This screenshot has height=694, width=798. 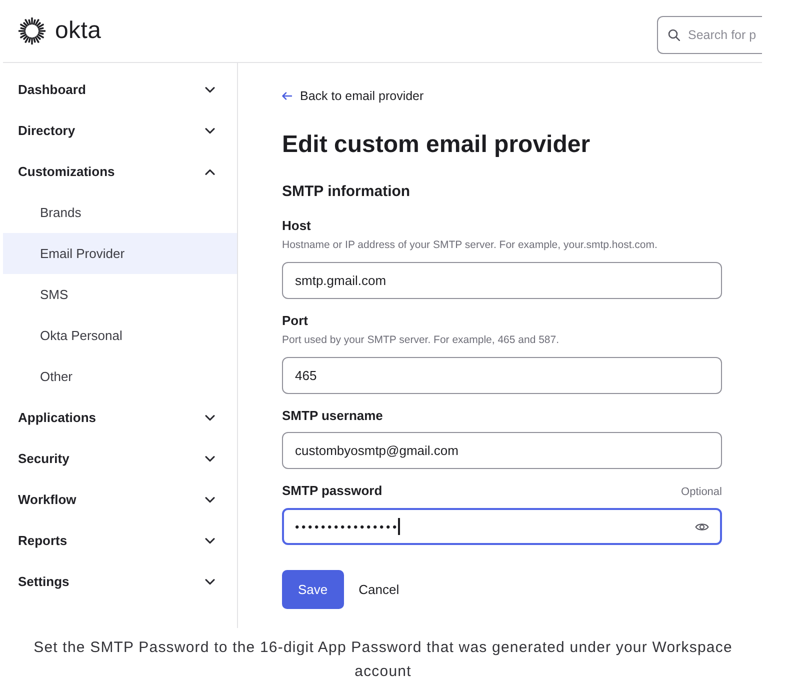 What do you see at coordinates (421, 340) in the screenshot?
I see `field-hint: Port used by your SMTP server. For example, 465 and 587.` at bounding box center [421, 340].